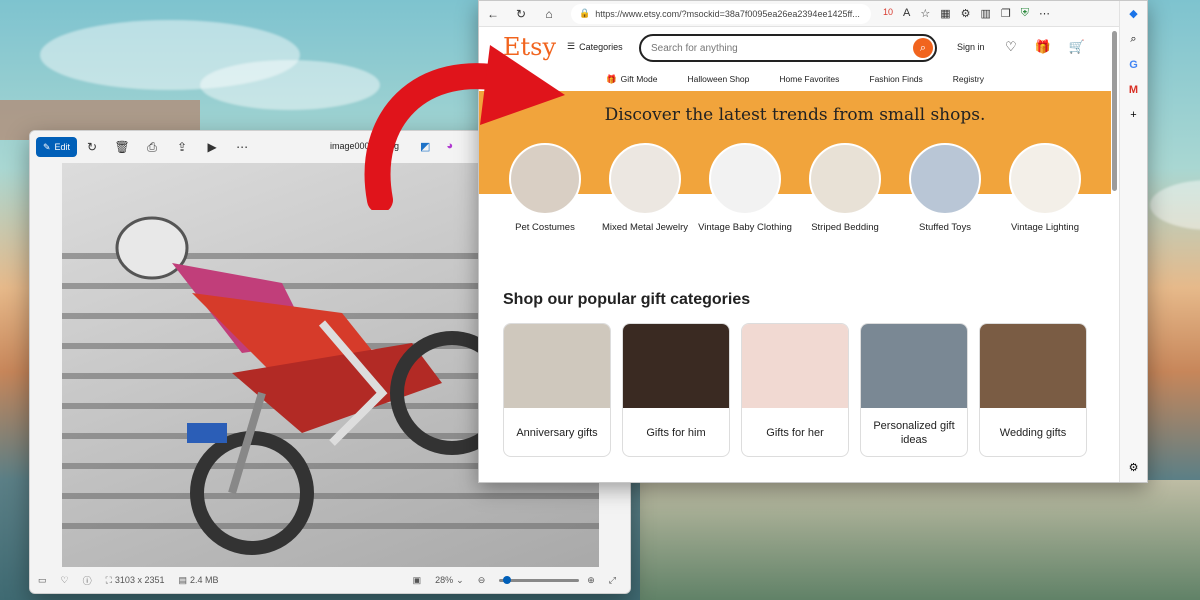 This screenshot has height=600, width=1200. What do you see at coordinates (923, 48) in the screenshot?
I see `search-button: ⌕` at bounding box center [923, 48].